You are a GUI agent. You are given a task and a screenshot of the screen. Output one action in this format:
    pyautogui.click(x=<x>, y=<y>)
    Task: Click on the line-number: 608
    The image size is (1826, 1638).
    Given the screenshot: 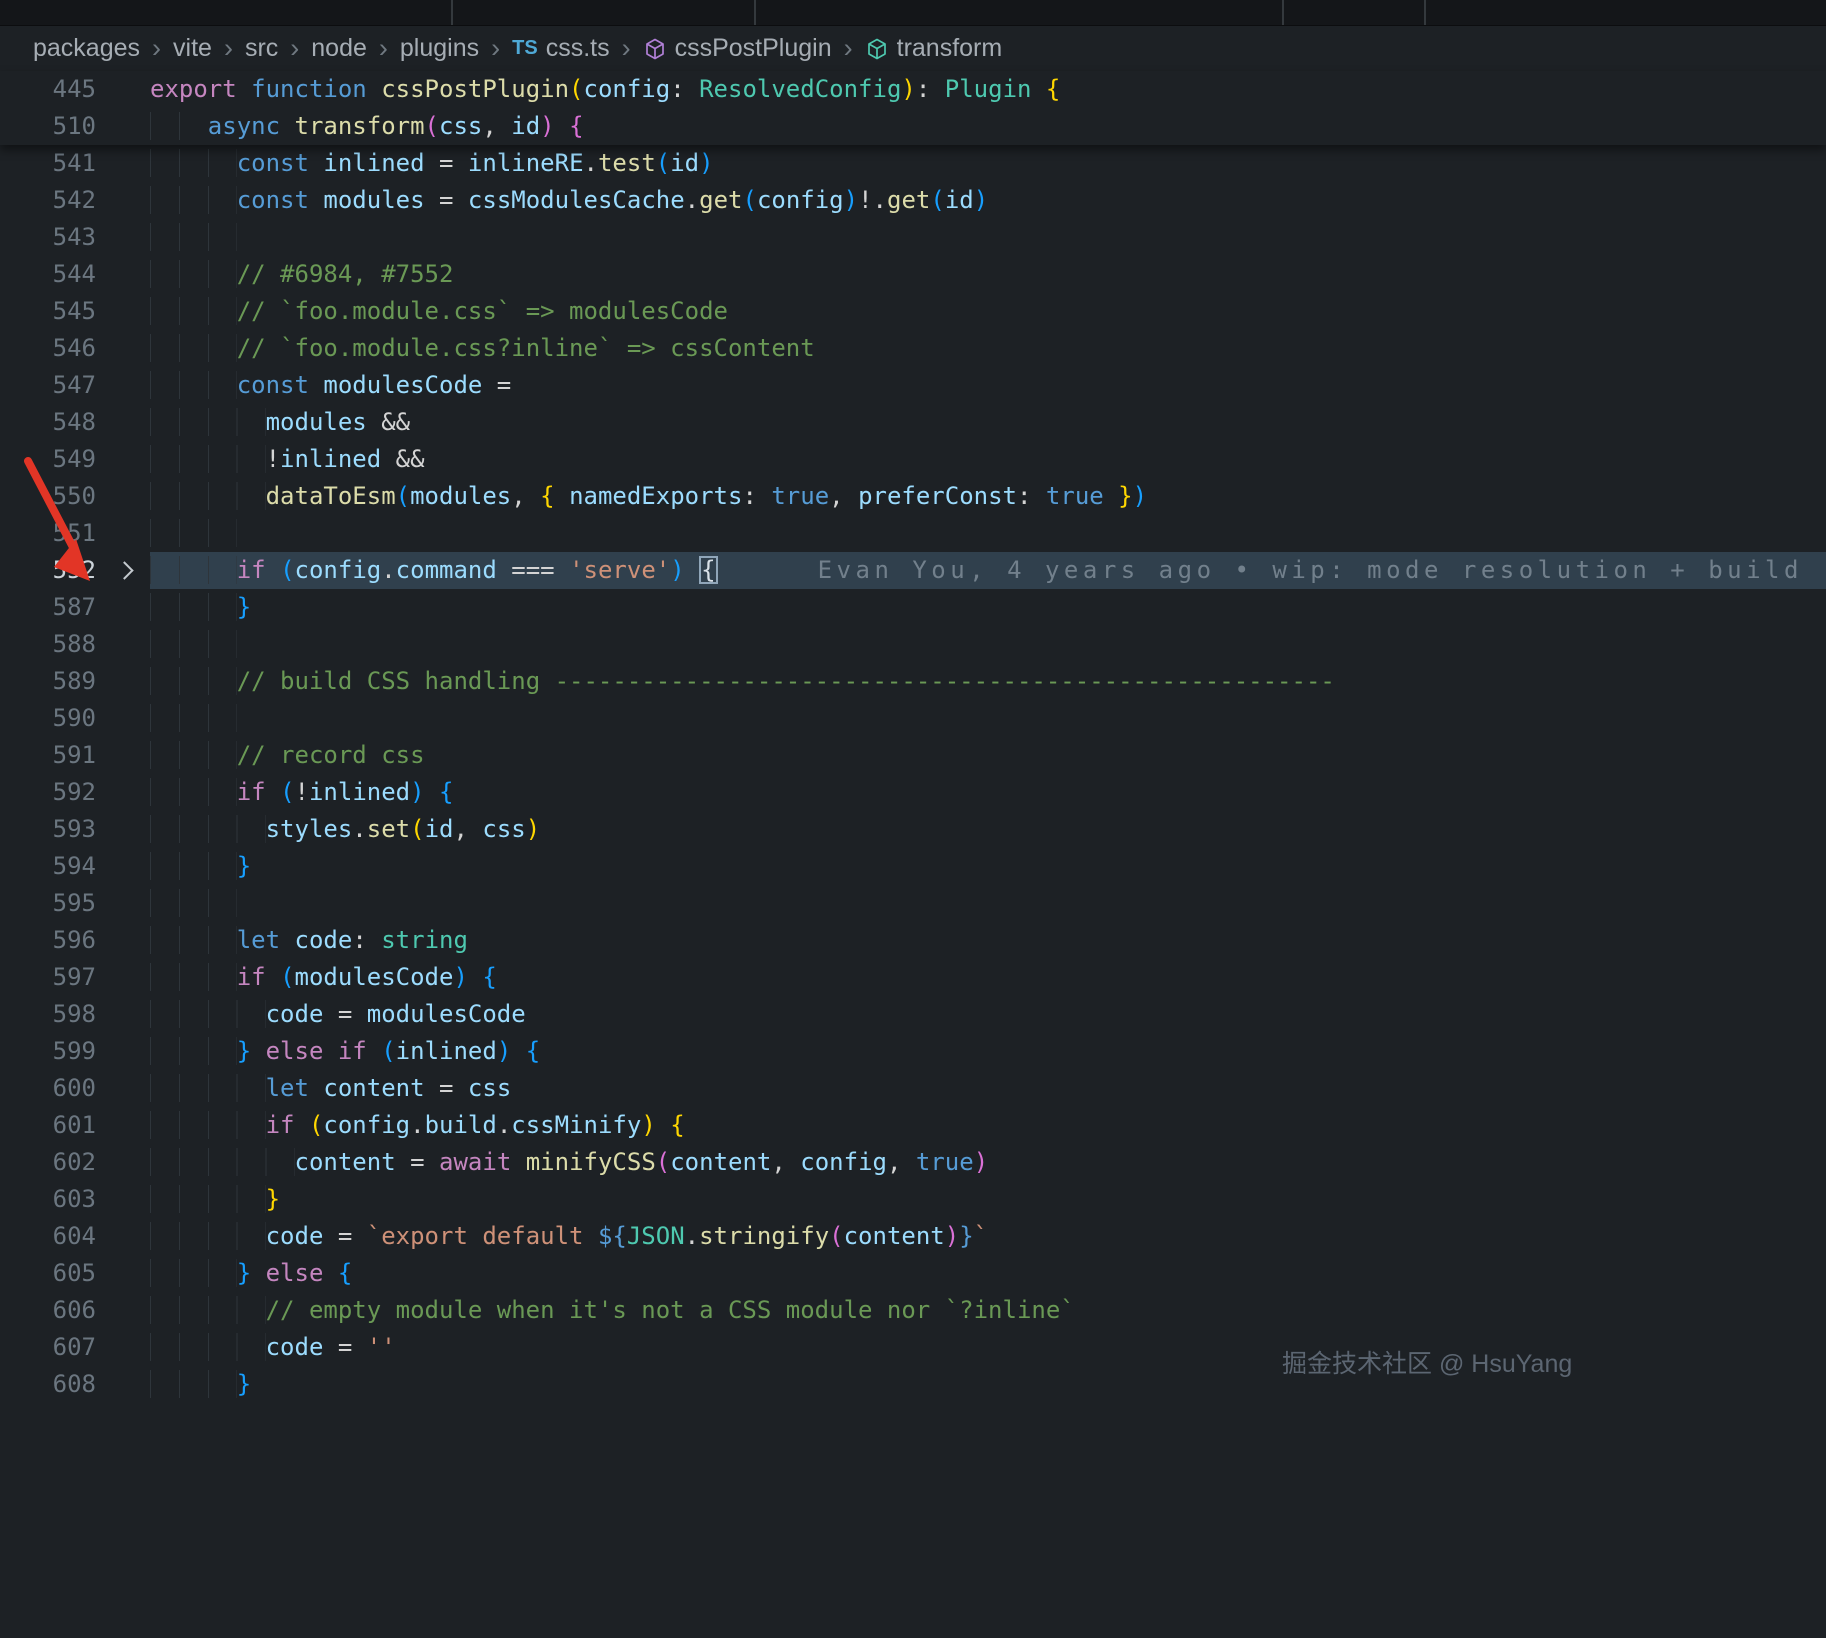 What is the action you would take?
    pyautogui.click(x=48, y=1384)
    